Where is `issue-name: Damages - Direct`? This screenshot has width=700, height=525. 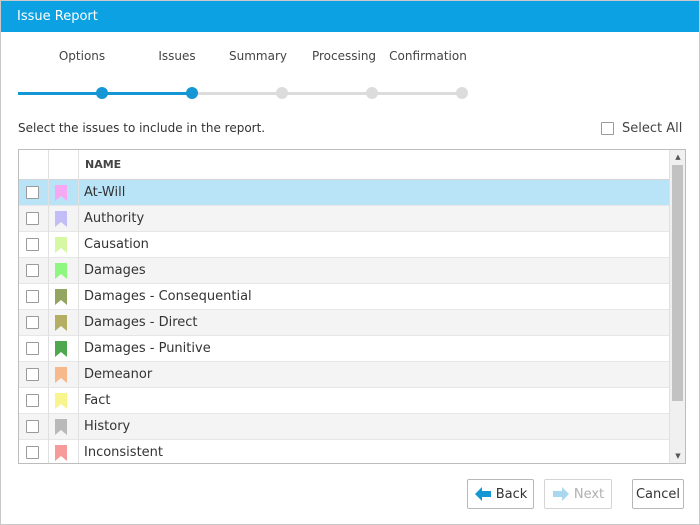
issue-name: Damages - Direct is located at coordinates (141, 322).